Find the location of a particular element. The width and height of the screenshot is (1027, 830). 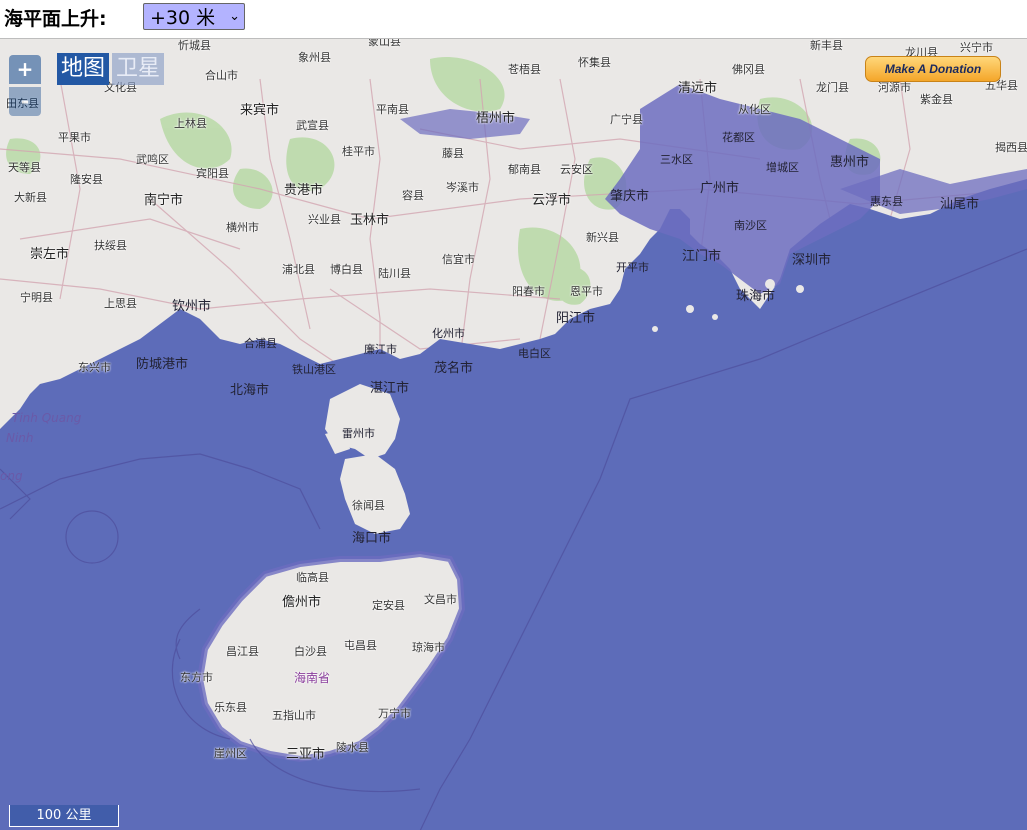

layer-switcher: 地图 卫星 is located at coordinates (111, 69).